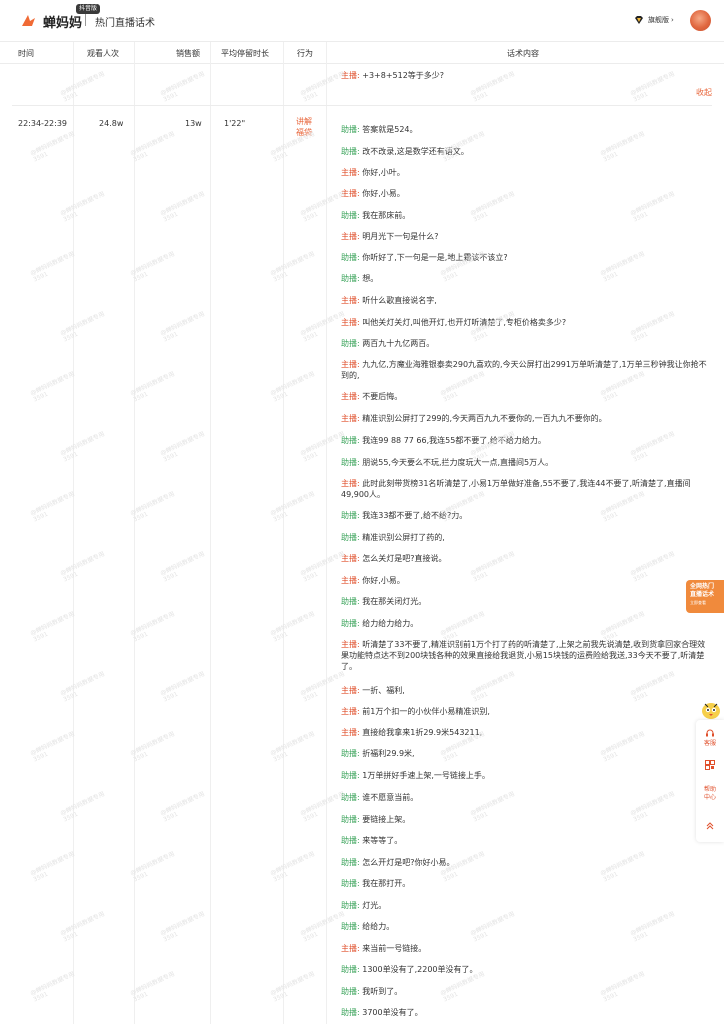 The image size is (724, 1024). I want to click on script-text: 给力给力给力。, so click(390, 623).